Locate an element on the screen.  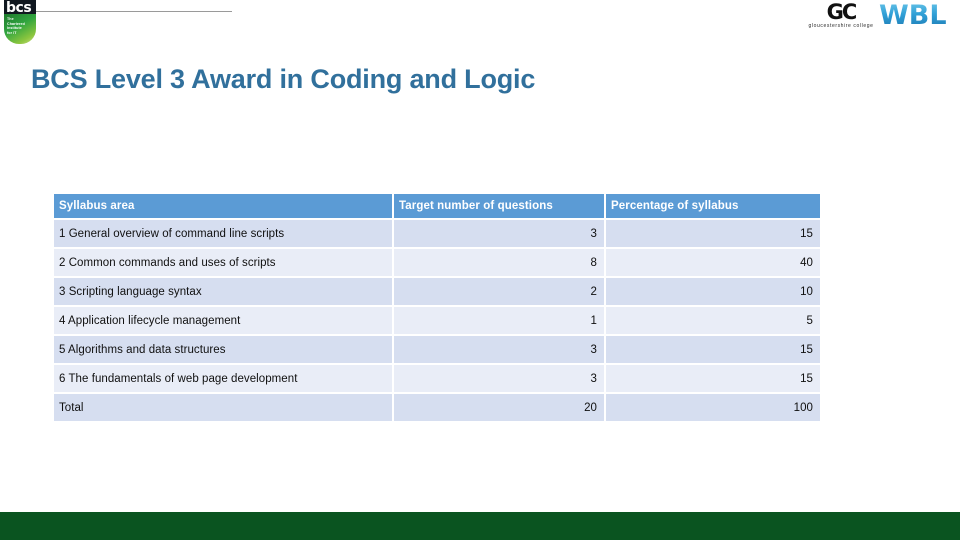
wbl-logo: WBL is located at coordinates (919, 16).